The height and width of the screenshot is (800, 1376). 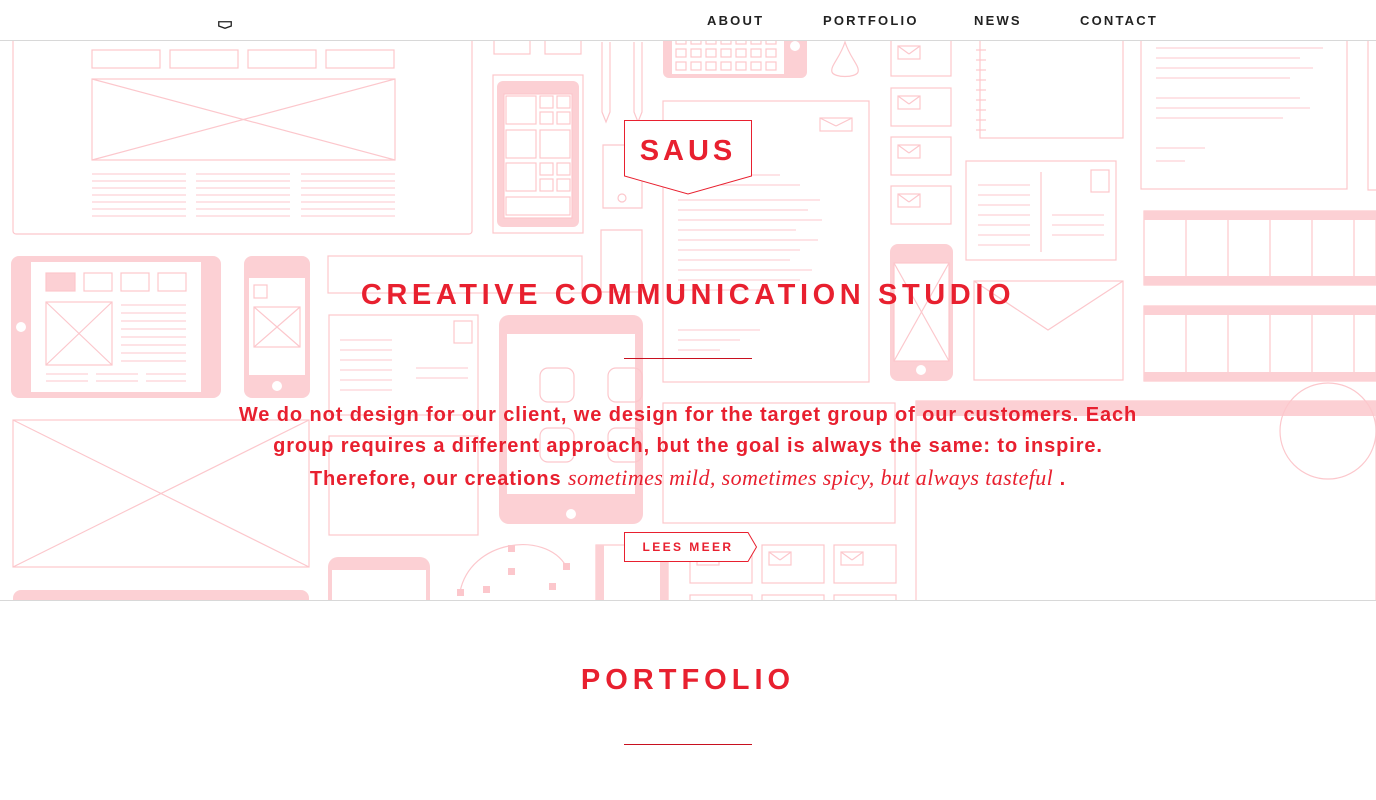 What do you see at coordinates (688, 680) in the screenshot?
I see `portfolio-heading: PORTFOLIO` at bounding box center [688, 680].